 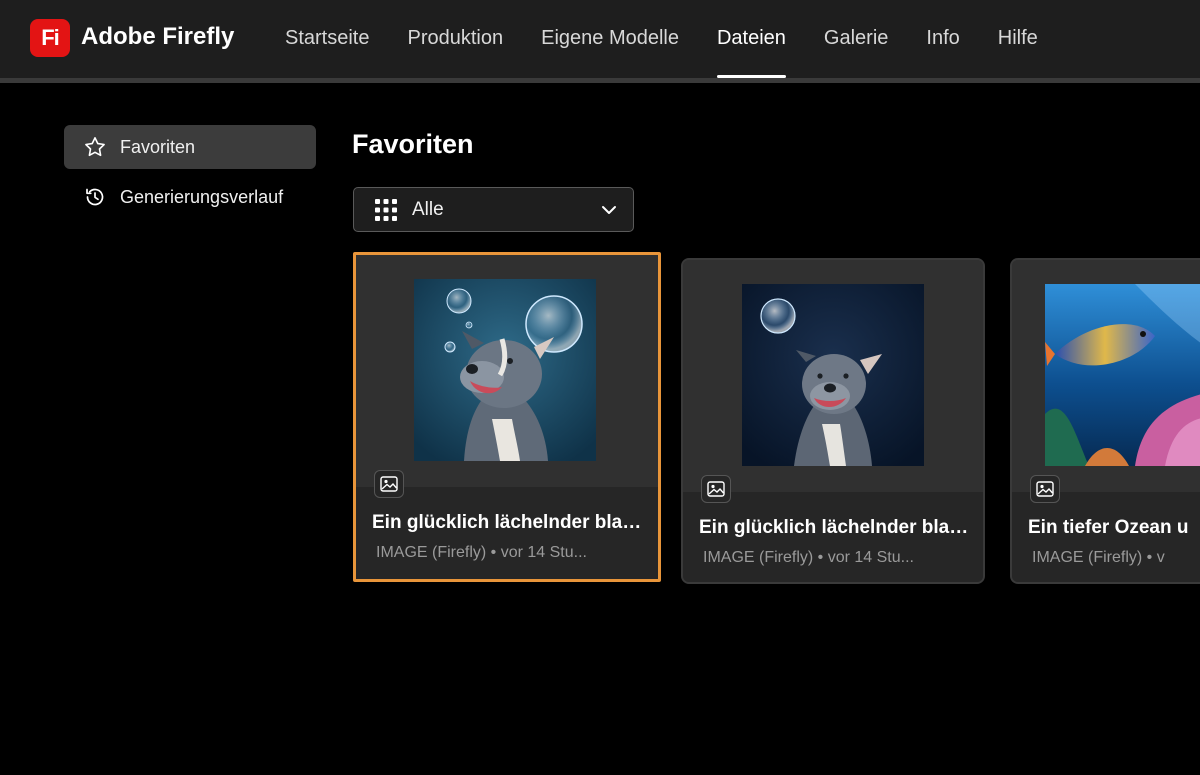 What do you see at coordinates (95, 147) in the screenshot?
I see `star-icon` at bounding box center [95, 147].